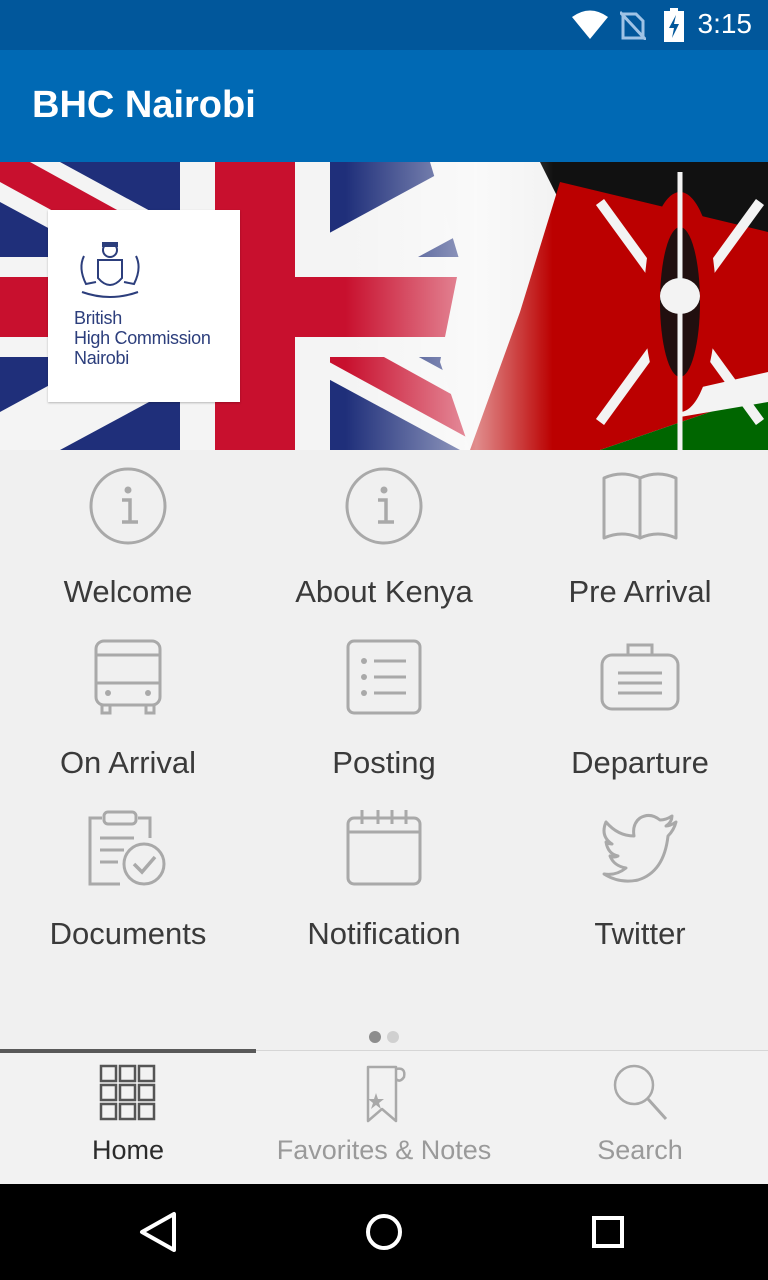  I want to click on wifi-icon, so click(590, 24).